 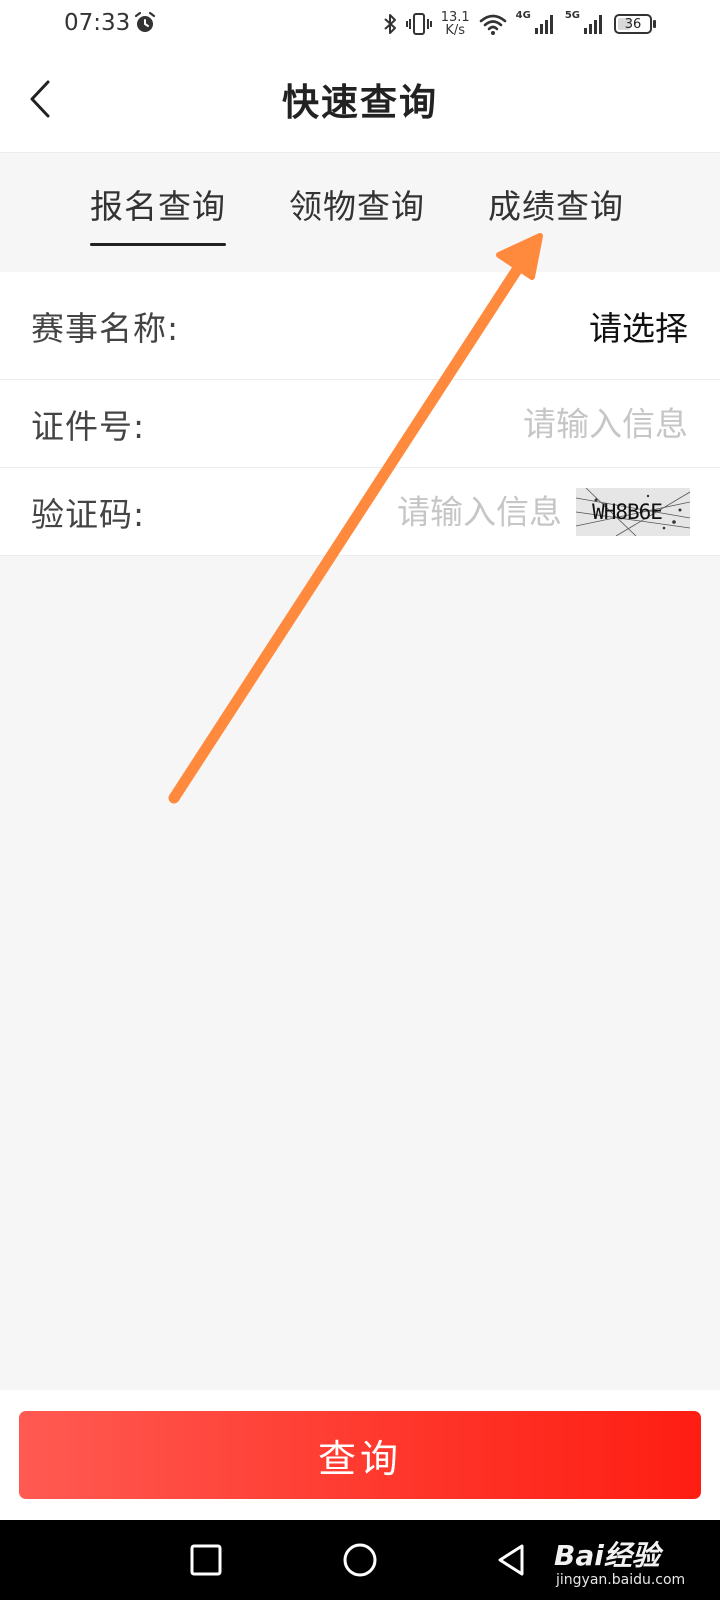 I want to click on event-name-row: 赛事名称: 请选择, so click(x=360, y=326).